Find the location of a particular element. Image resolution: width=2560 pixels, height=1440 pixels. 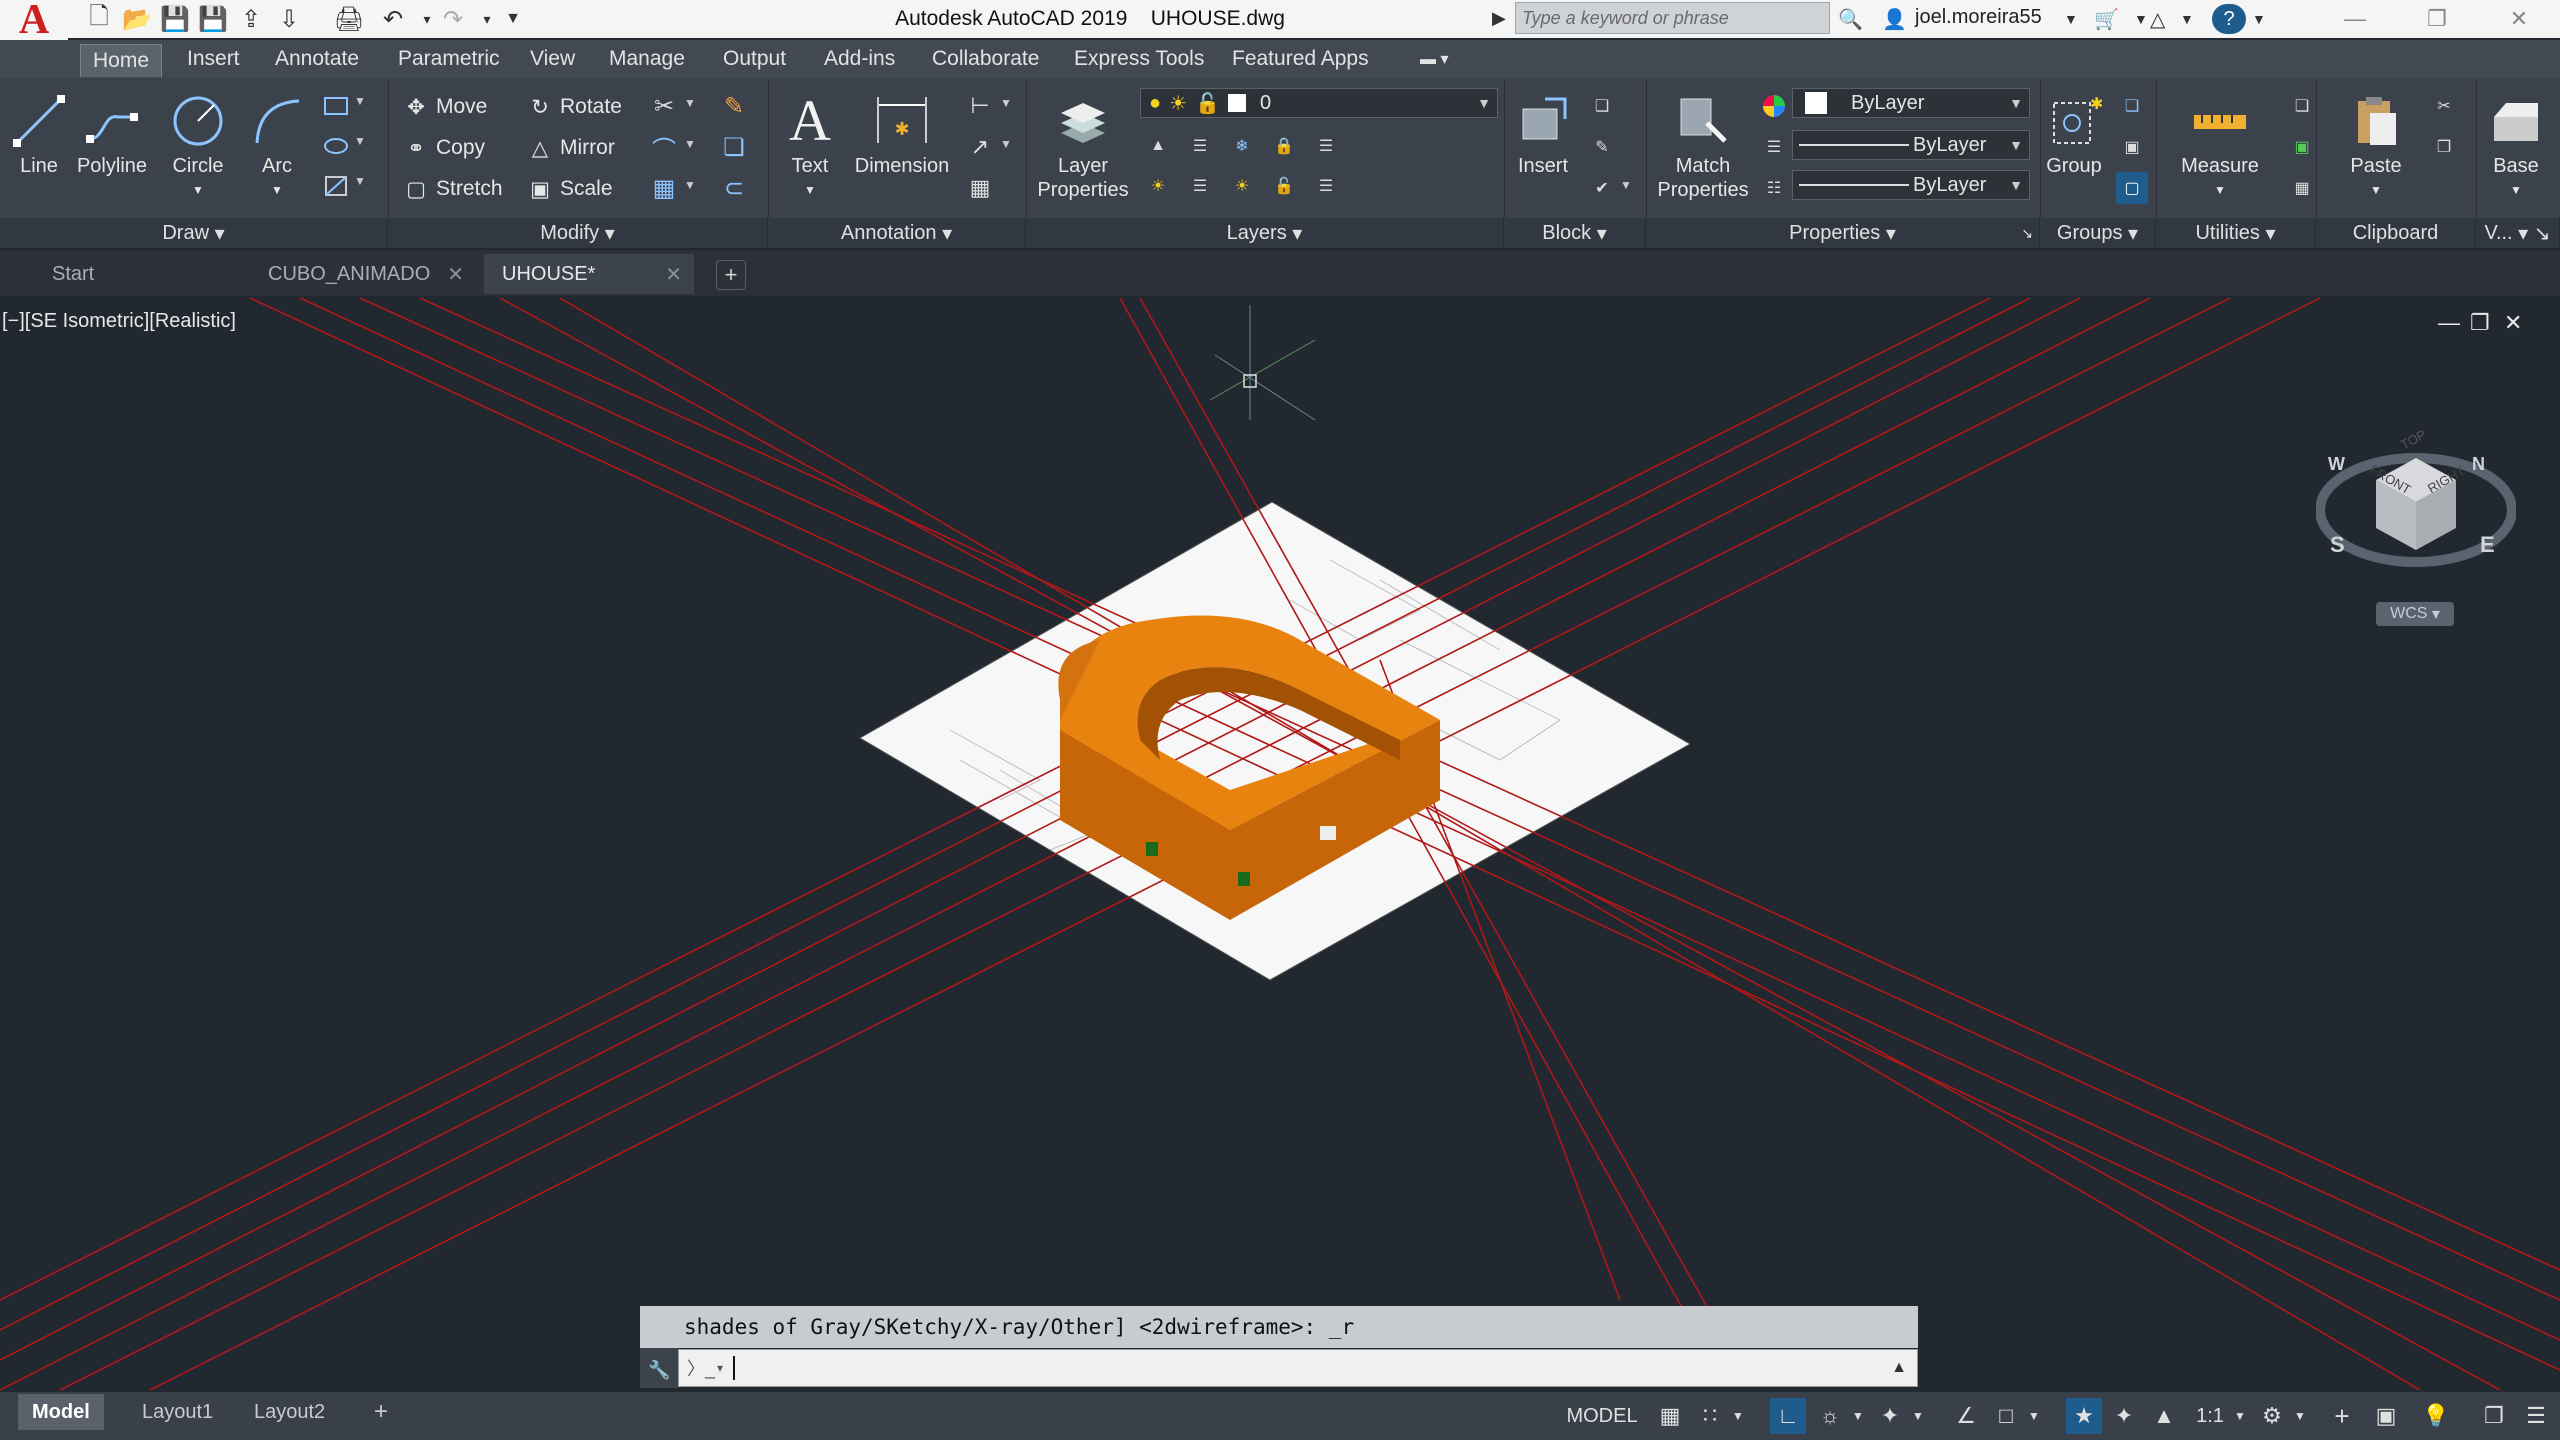

viewport-restore-icon: ❐ is located at coordinates (2480, 323).